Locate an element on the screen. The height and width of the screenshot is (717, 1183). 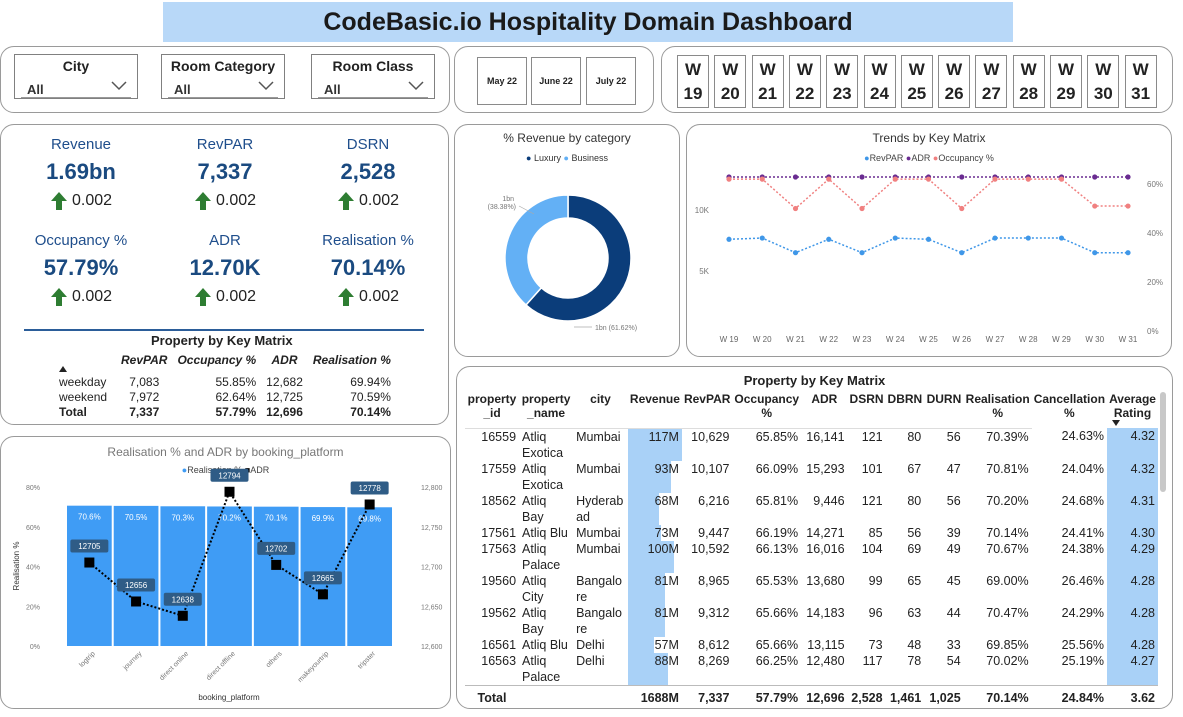
column-header: DBRN is located at coordinates (905, 406).